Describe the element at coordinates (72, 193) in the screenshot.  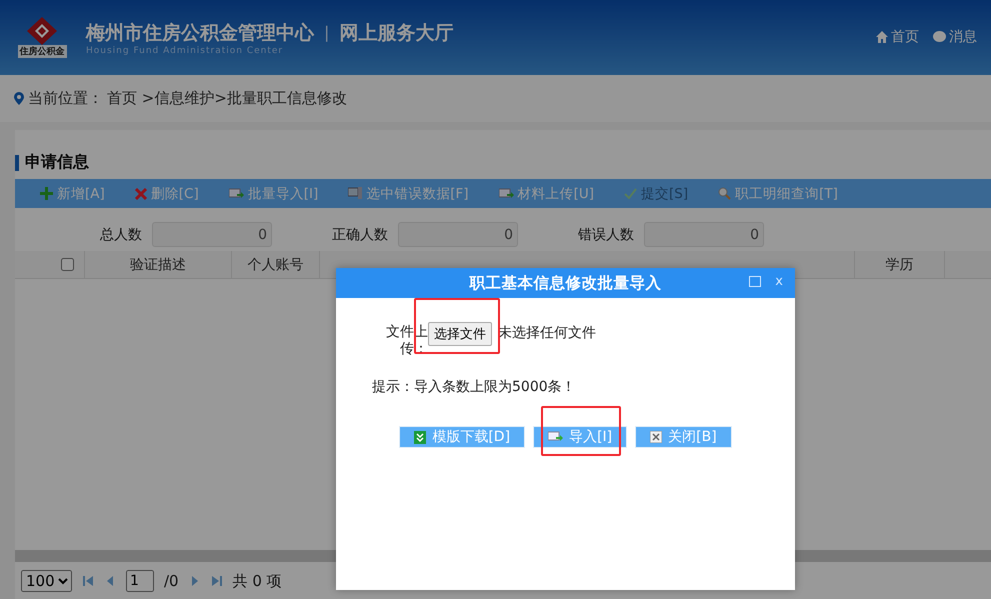
I see `toolbar-button: 新增[A]` at that location.